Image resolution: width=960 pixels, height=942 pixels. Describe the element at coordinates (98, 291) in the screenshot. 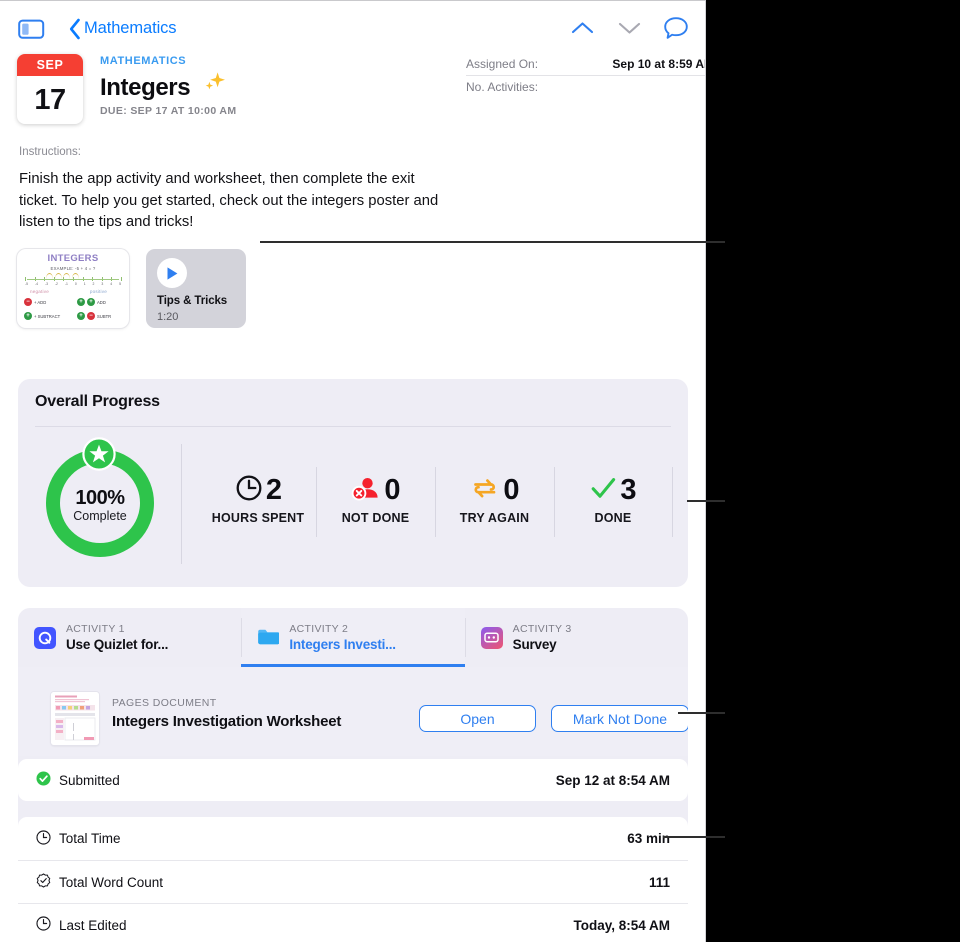

I see `poster-positive-label: positive` at that location.